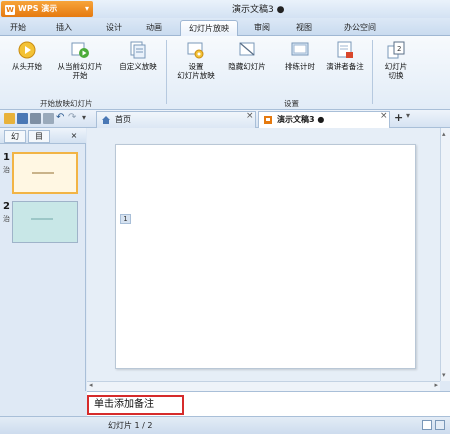 This screenshot has height=434, width=450. I want to click on horizontal-scrollbar: ◂ ▸, so click(263, 386).